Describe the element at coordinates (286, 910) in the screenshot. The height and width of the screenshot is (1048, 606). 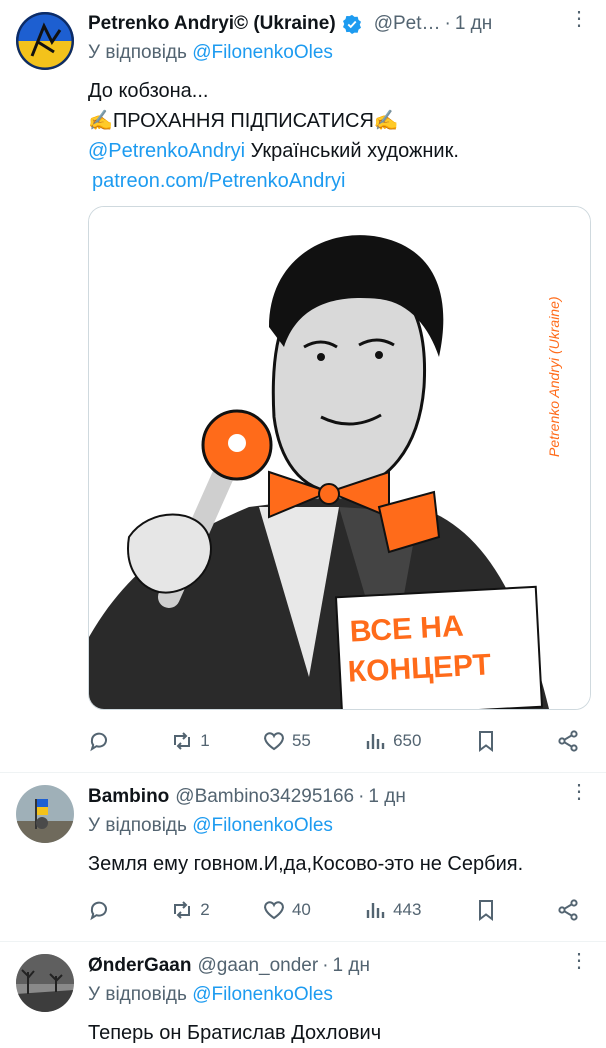
I see `like-button: 40` at that location.